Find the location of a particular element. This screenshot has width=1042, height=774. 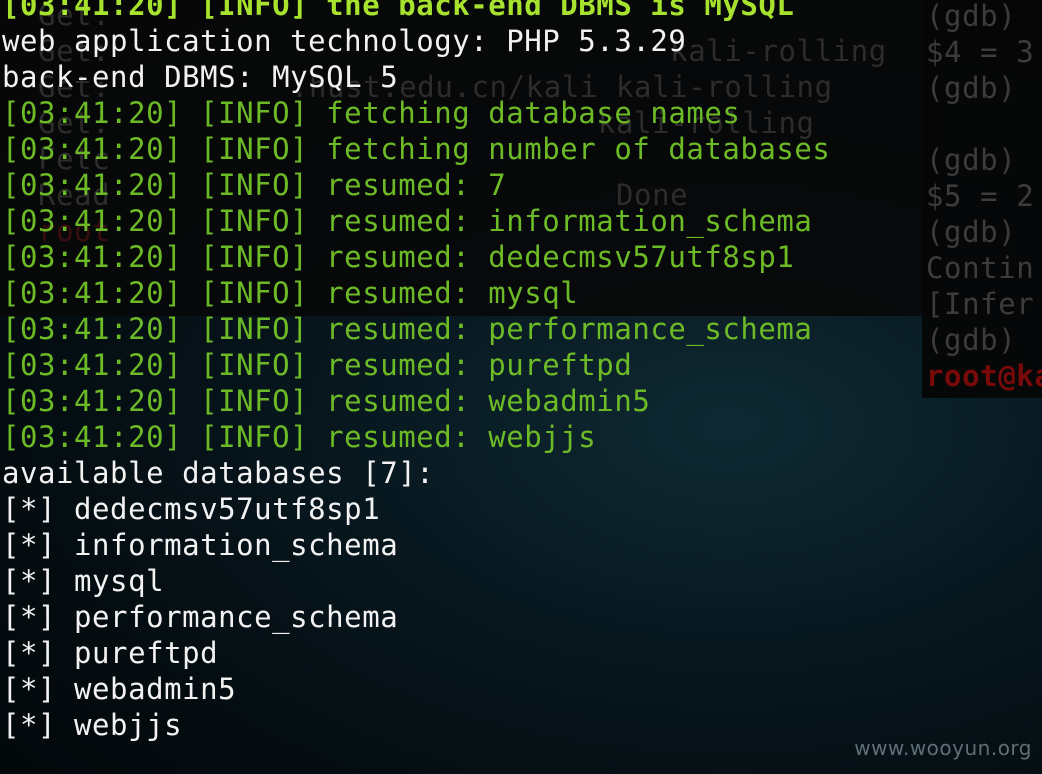

terminal-line: web application technology: PHP 5.3.29 is located at coordinates (344, 41).